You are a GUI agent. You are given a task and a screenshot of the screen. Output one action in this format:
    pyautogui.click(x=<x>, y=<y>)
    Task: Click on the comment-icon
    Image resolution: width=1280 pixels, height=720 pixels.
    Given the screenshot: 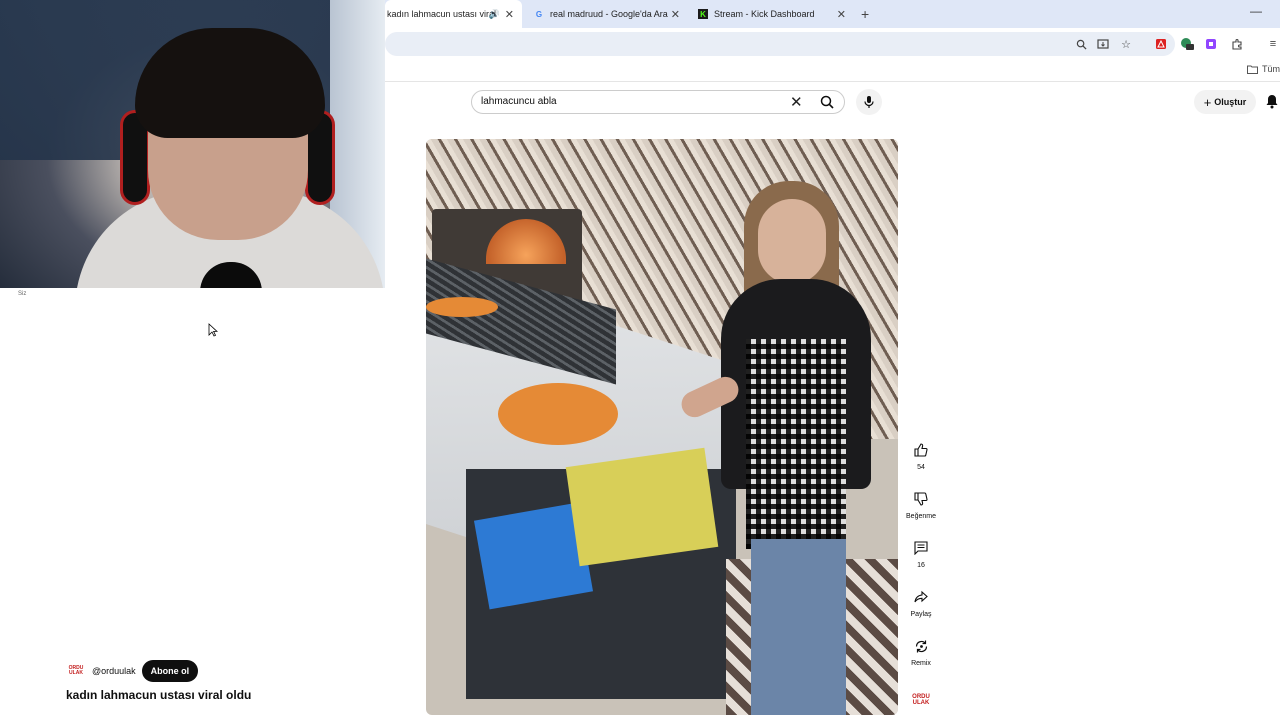 What is the action you would take?
    pyautogui.click(x=921, y=548)
    